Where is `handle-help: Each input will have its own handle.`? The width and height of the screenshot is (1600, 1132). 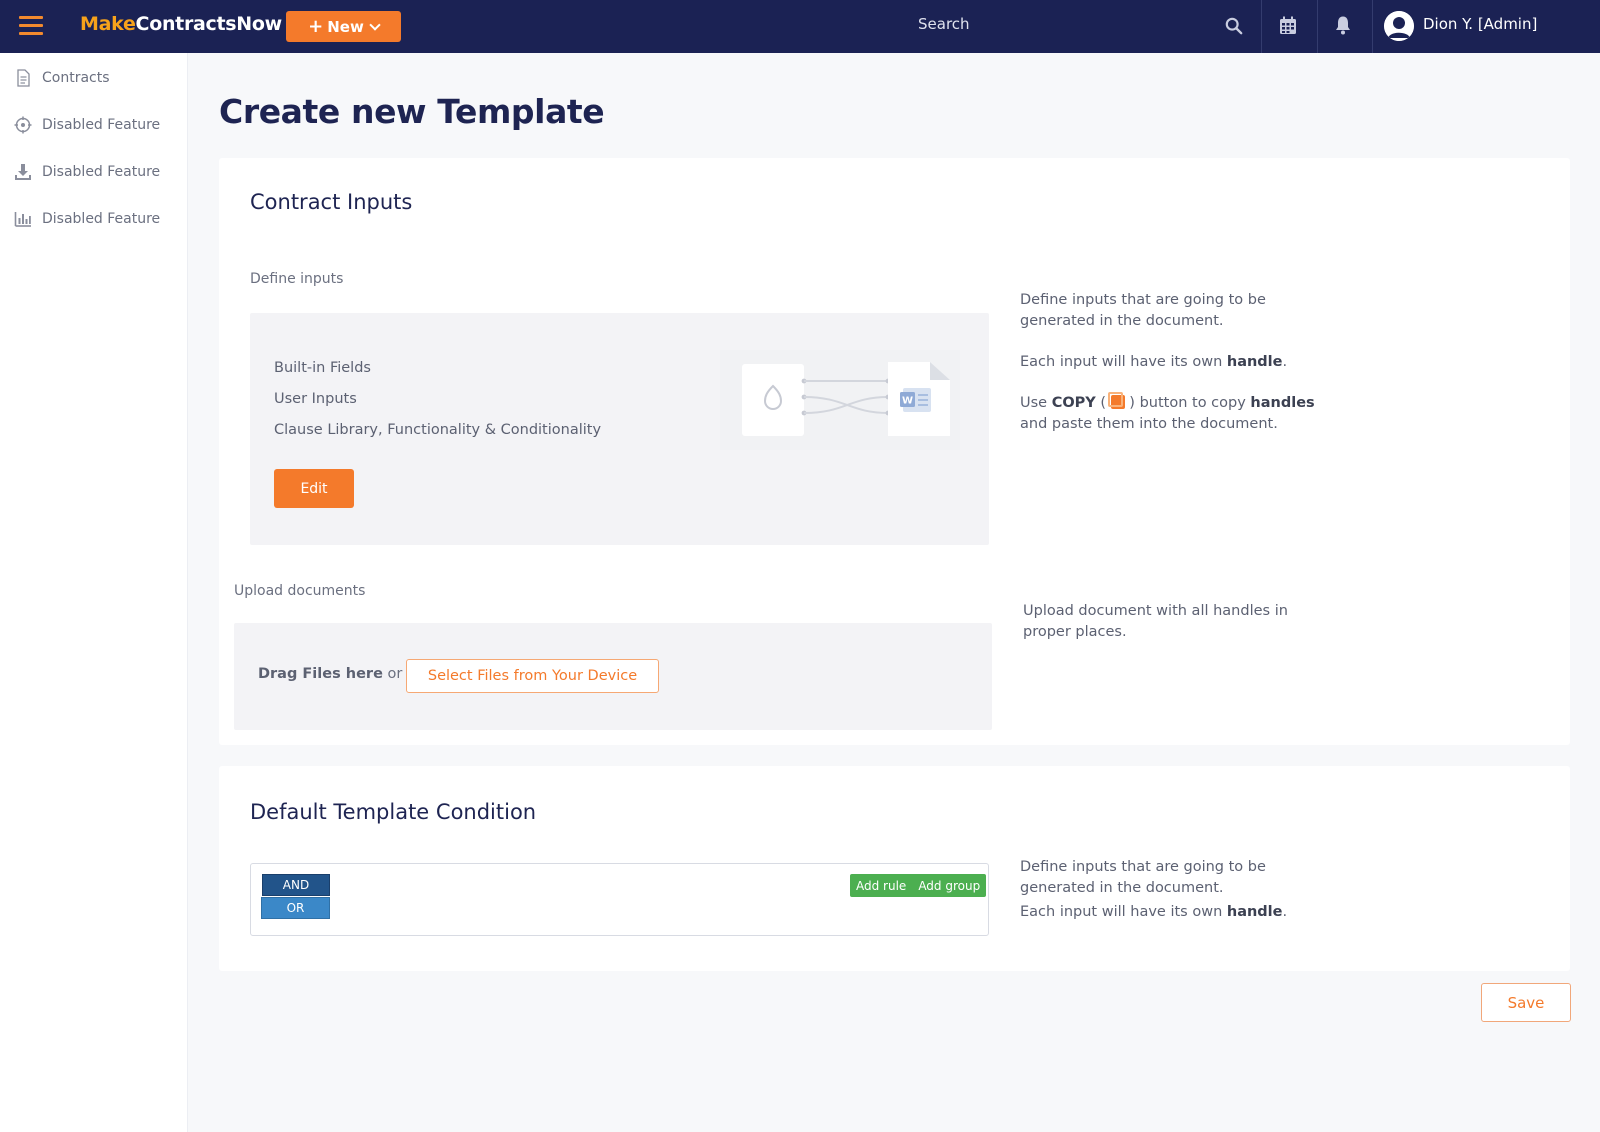
handle-help: Each input will have its own handle. is located at coordinates (1154, 362).